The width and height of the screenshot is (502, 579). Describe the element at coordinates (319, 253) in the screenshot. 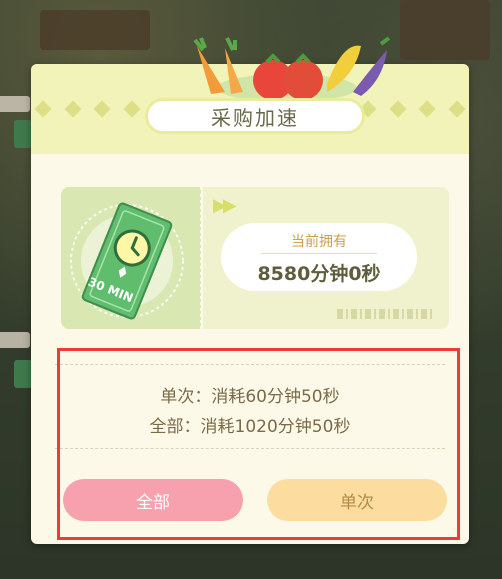

I see `owned-time-underline` at that location.